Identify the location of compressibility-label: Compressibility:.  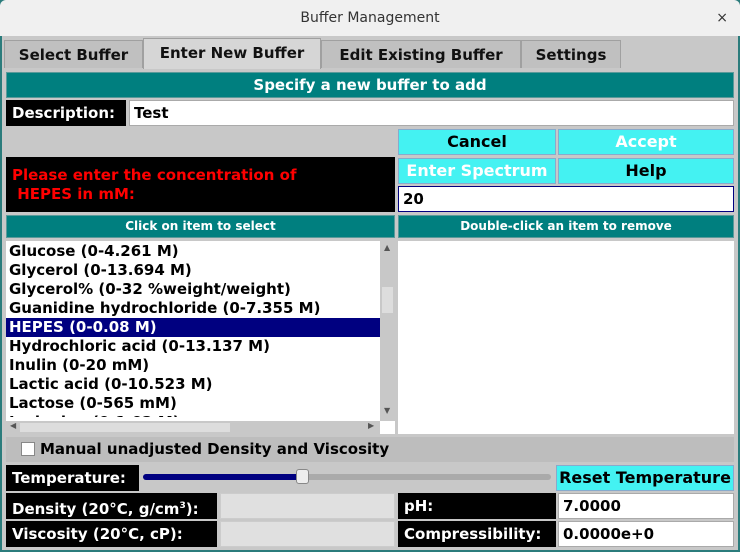
(477, 534).